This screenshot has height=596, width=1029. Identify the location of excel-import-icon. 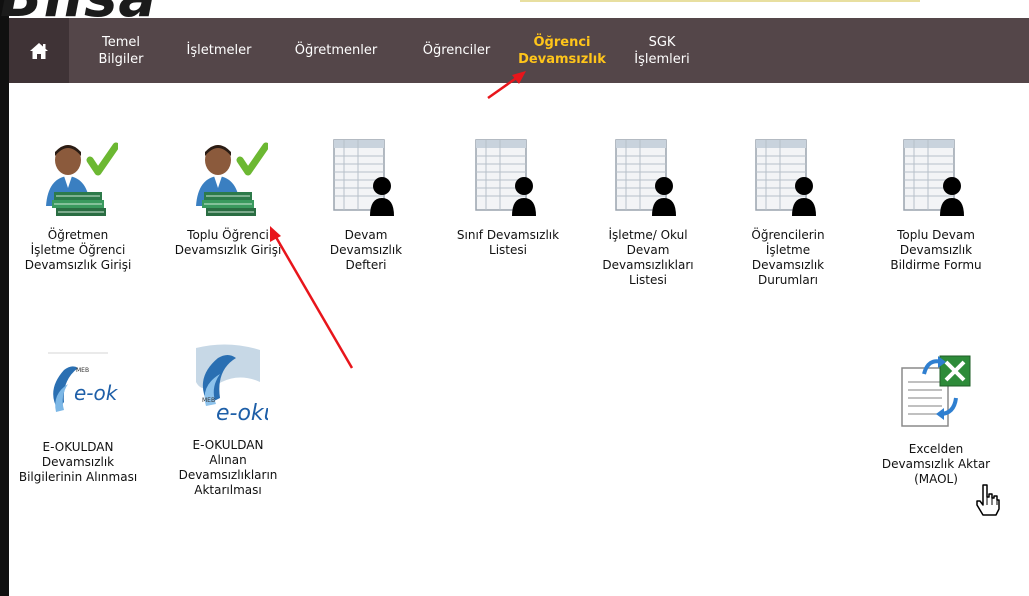
(936, 391).